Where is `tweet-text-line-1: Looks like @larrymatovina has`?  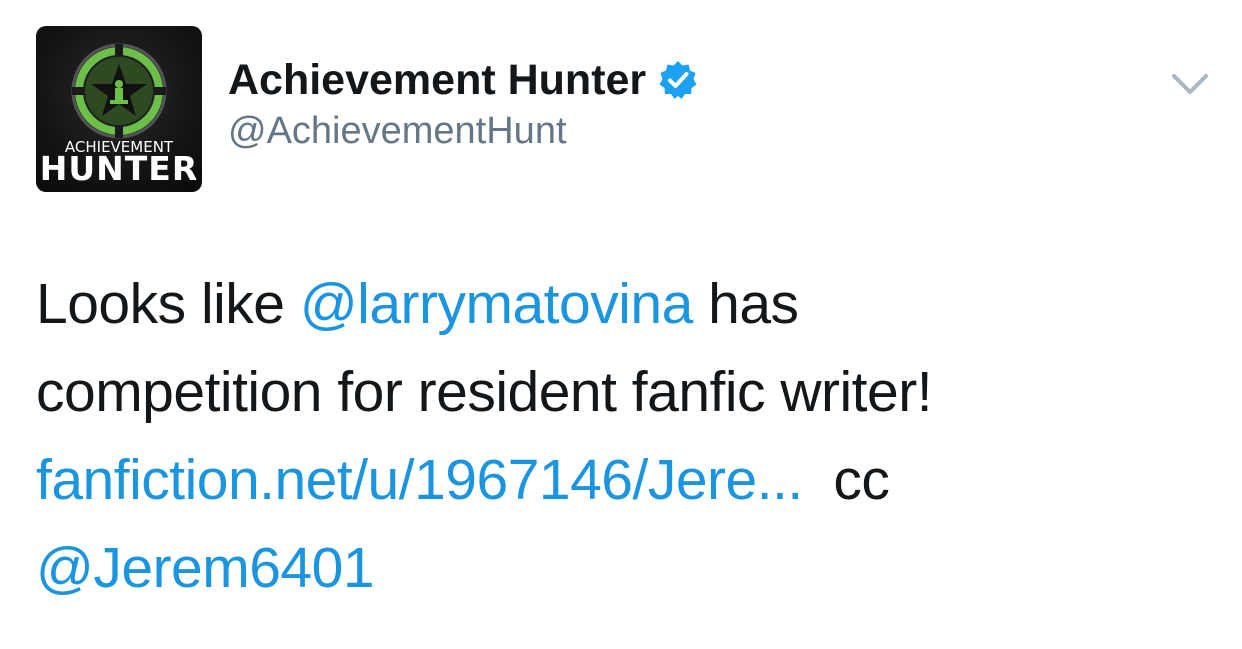
tweet-text-line-1: Looks like @larrymatovina has is located at coordinates (626, 304).